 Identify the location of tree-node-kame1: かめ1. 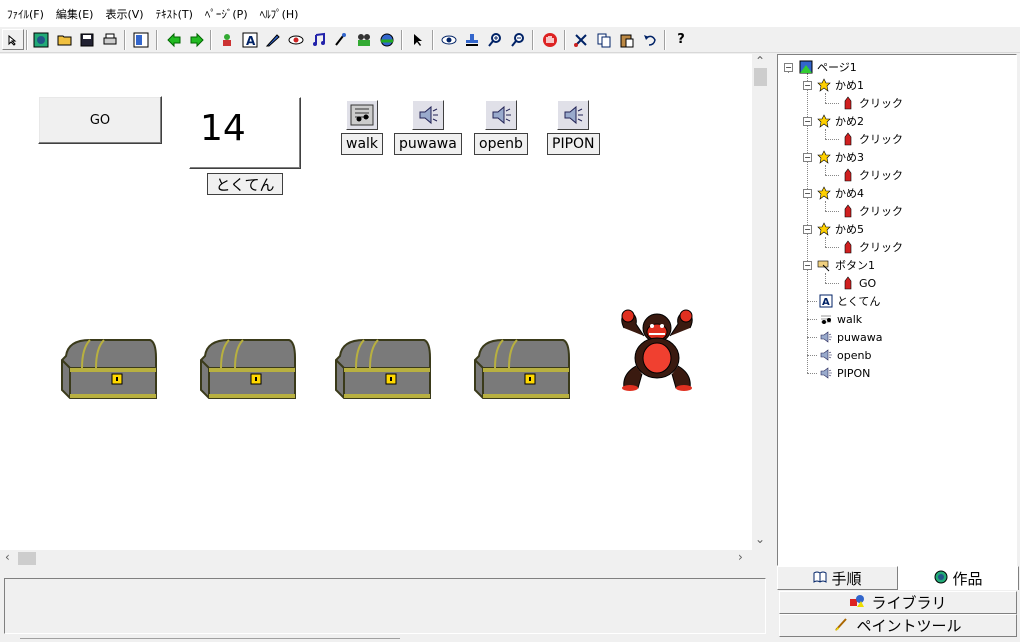
(840, 85).